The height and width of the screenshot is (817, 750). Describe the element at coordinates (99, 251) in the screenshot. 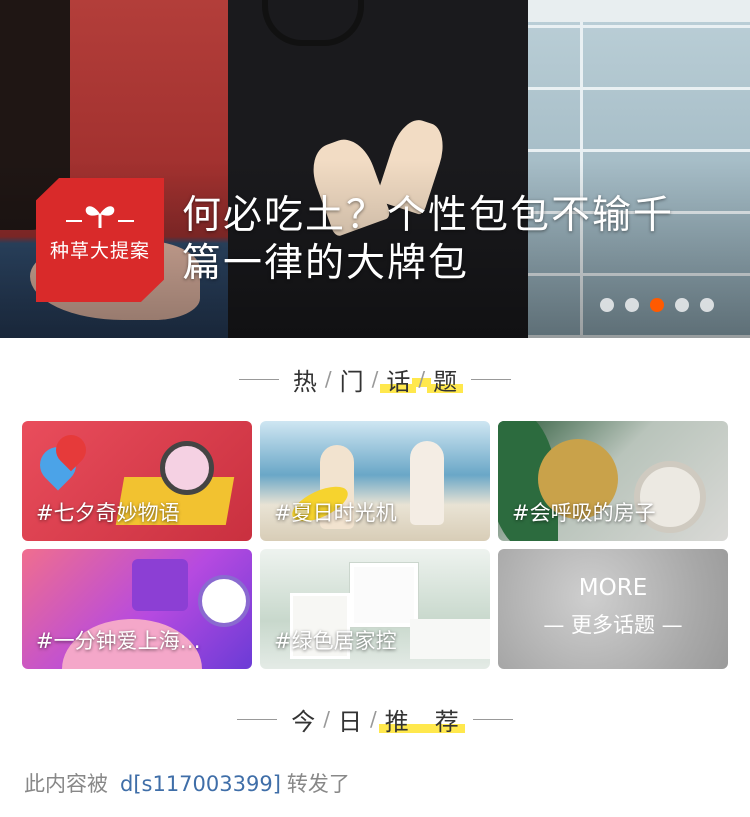

I see `badge-text: 种草大提案` at that location.